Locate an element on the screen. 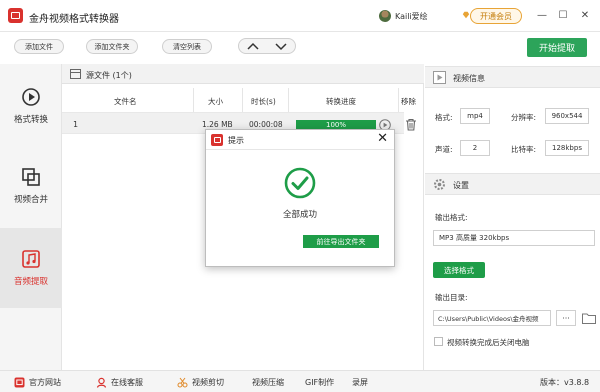  sidebar: 格式转换 视频合并 音频提取 is located at coordinates (31, 217).